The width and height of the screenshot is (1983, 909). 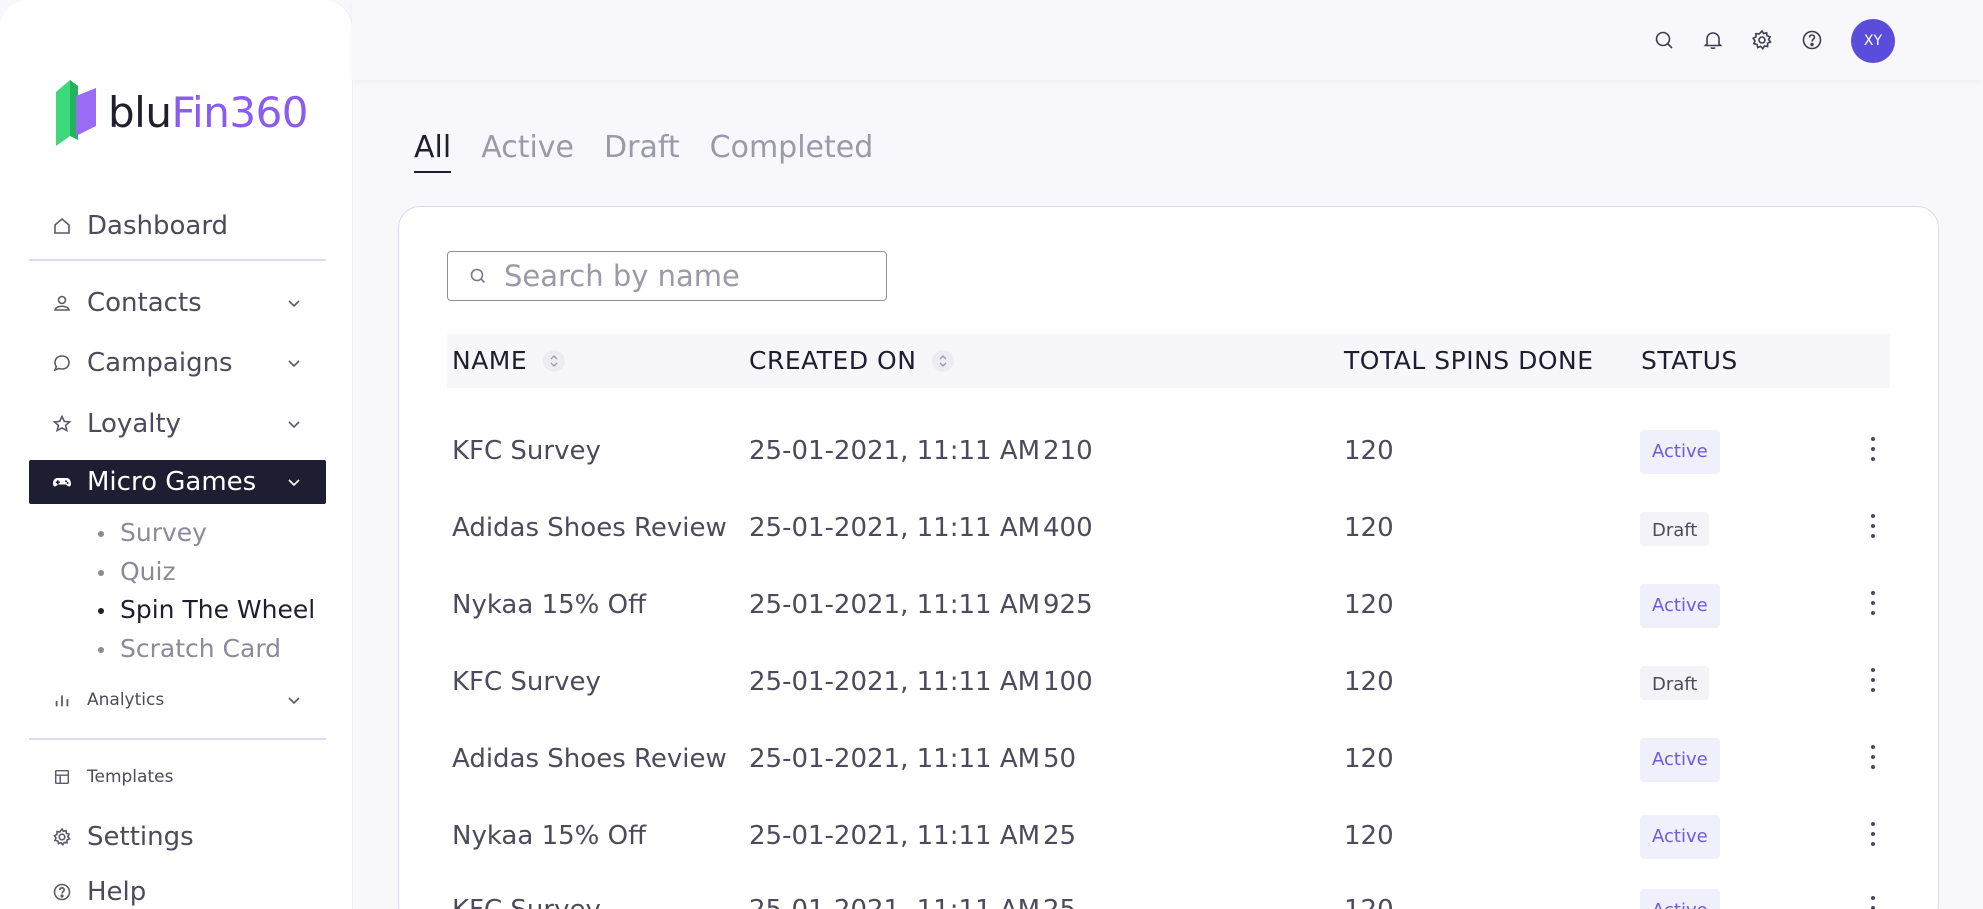 I want to click on sidebar-item-templates: Templates, so click(x=177, y=777).